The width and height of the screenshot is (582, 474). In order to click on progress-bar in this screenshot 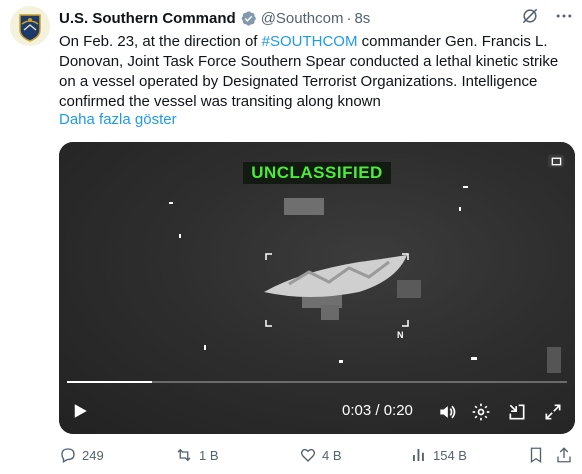, I will do `click(317, 382)`.